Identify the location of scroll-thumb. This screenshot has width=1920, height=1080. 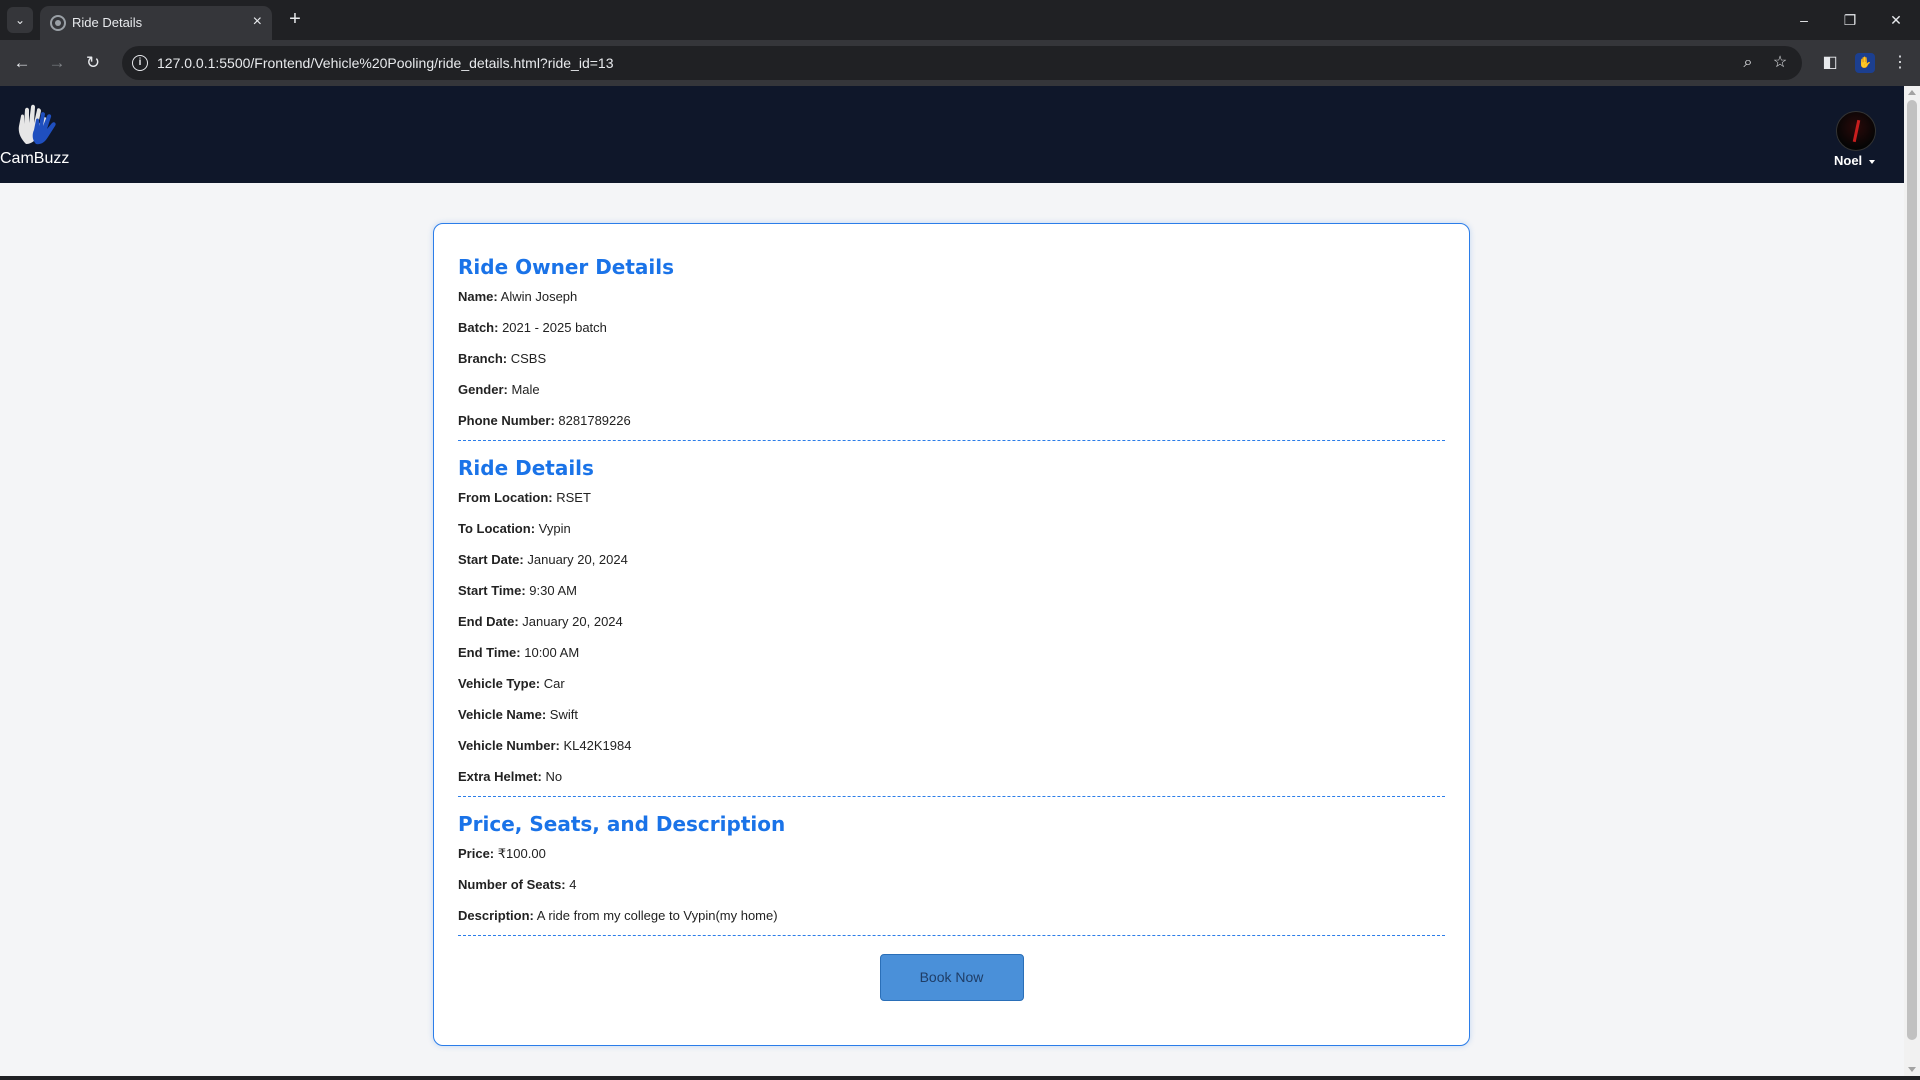
(1912, 570).